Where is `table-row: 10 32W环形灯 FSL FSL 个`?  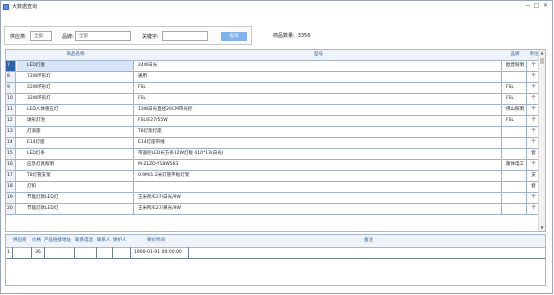
table-row: 10 32W环形灯 FSL FSL 个 is located at coordinates (272, 99).